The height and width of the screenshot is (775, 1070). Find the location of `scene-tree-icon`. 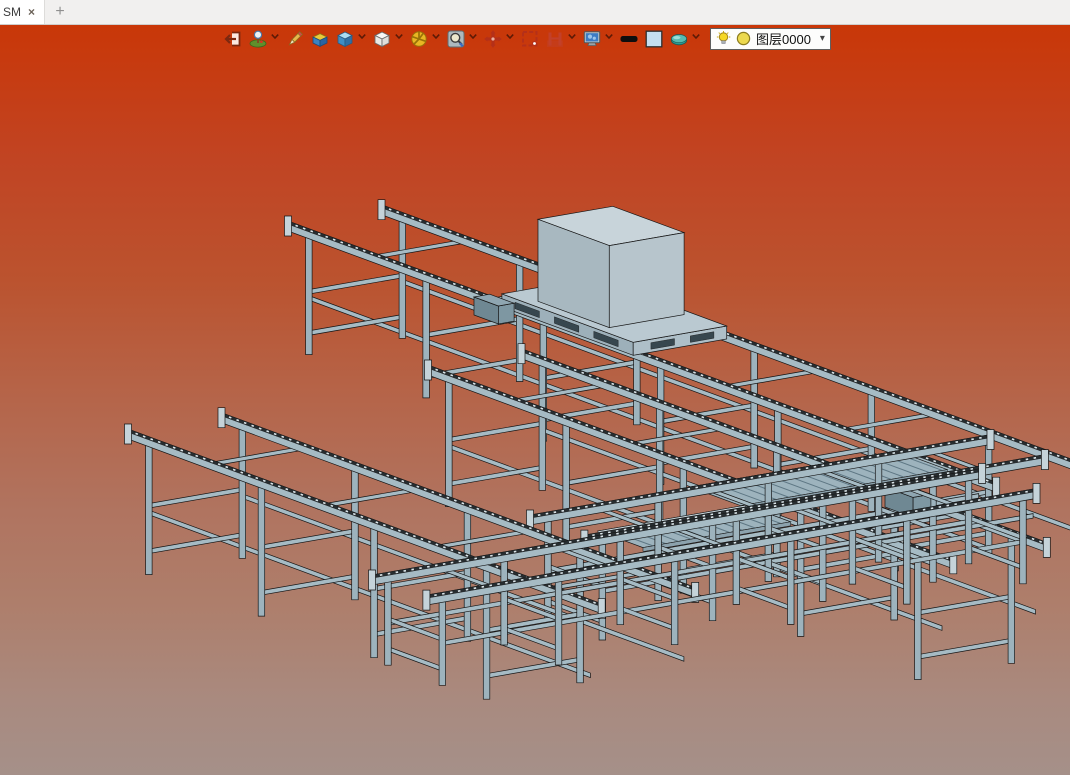

scene-tree-icon is located at coordinates (258, 39).